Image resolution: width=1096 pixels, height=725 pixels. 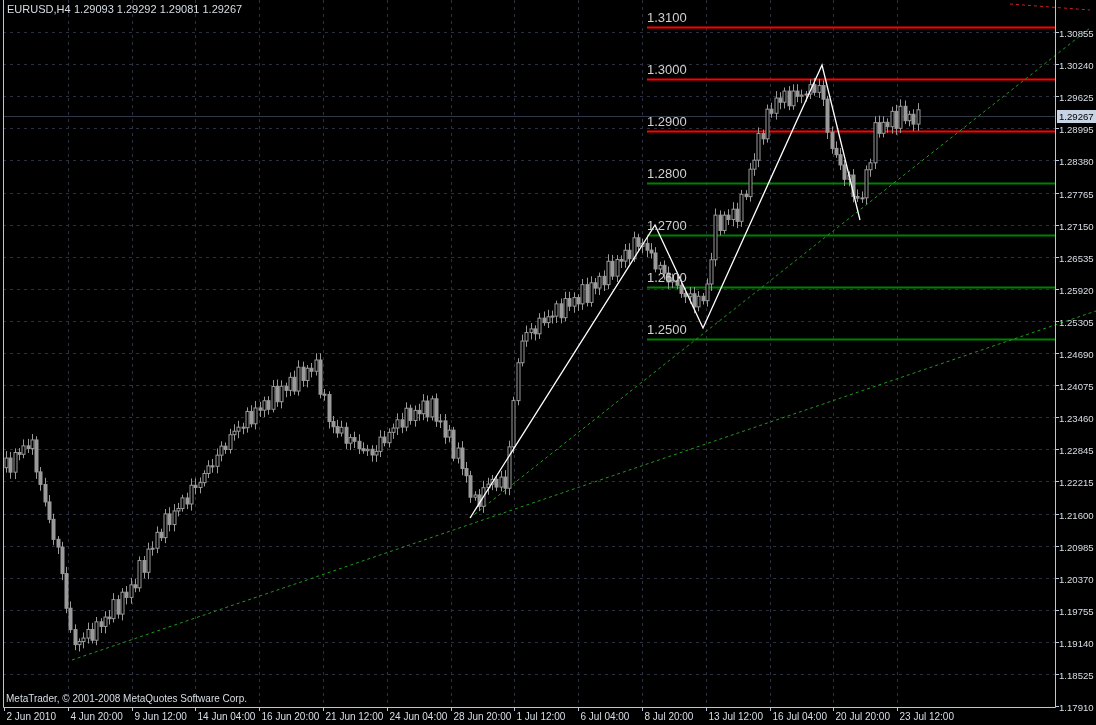 What do you see at coordinates (1076, 322) in the screenshot?
I see `price-label: 1.25305` at bounding box center [1076, 322].